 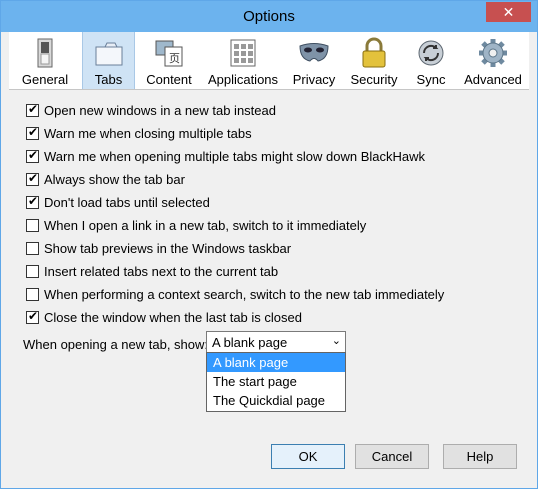 I want to click on option-label: Always show the tab bar, so click(x=114, y=179).